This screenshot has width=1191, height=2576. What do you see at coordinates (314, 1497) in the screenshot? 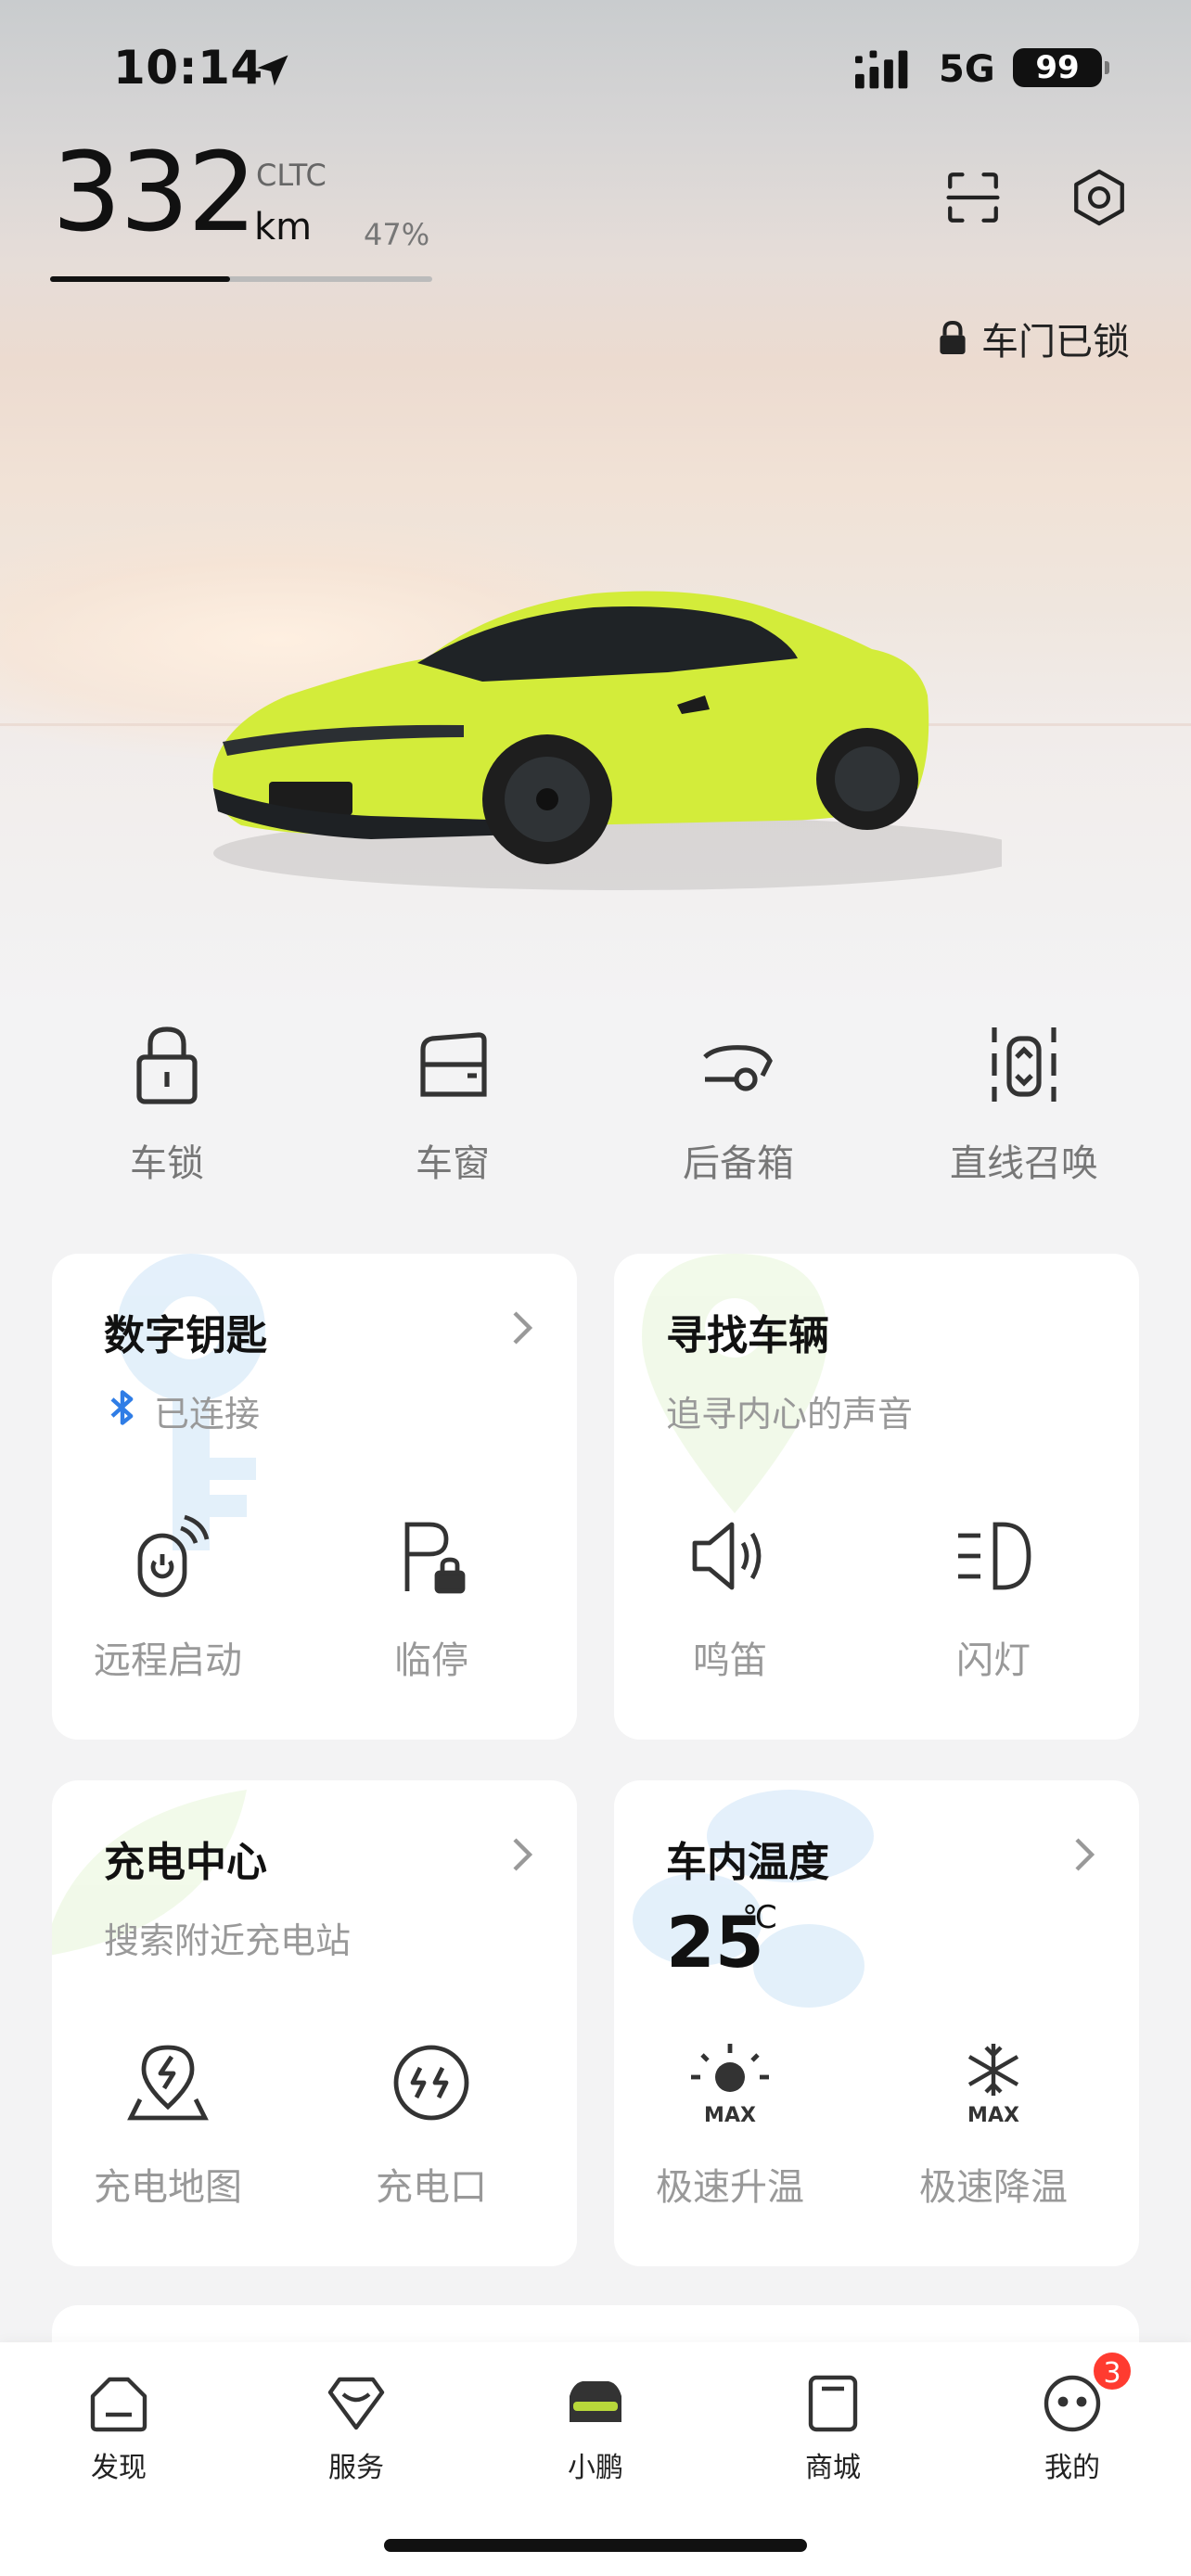
I see `digital-key-card: 数字钥匙 已连接 远程启动 临停` at bounding box center [314, 1497].